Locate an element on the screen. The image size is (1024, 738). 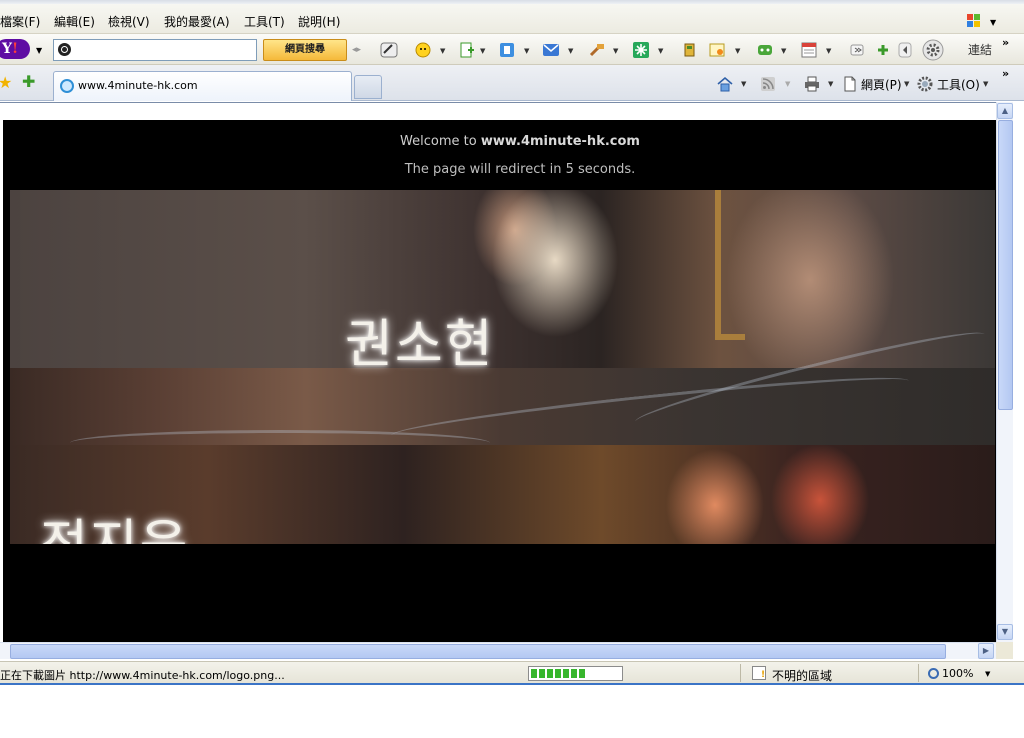
messenger-icon is located at coordinates (423, 50).